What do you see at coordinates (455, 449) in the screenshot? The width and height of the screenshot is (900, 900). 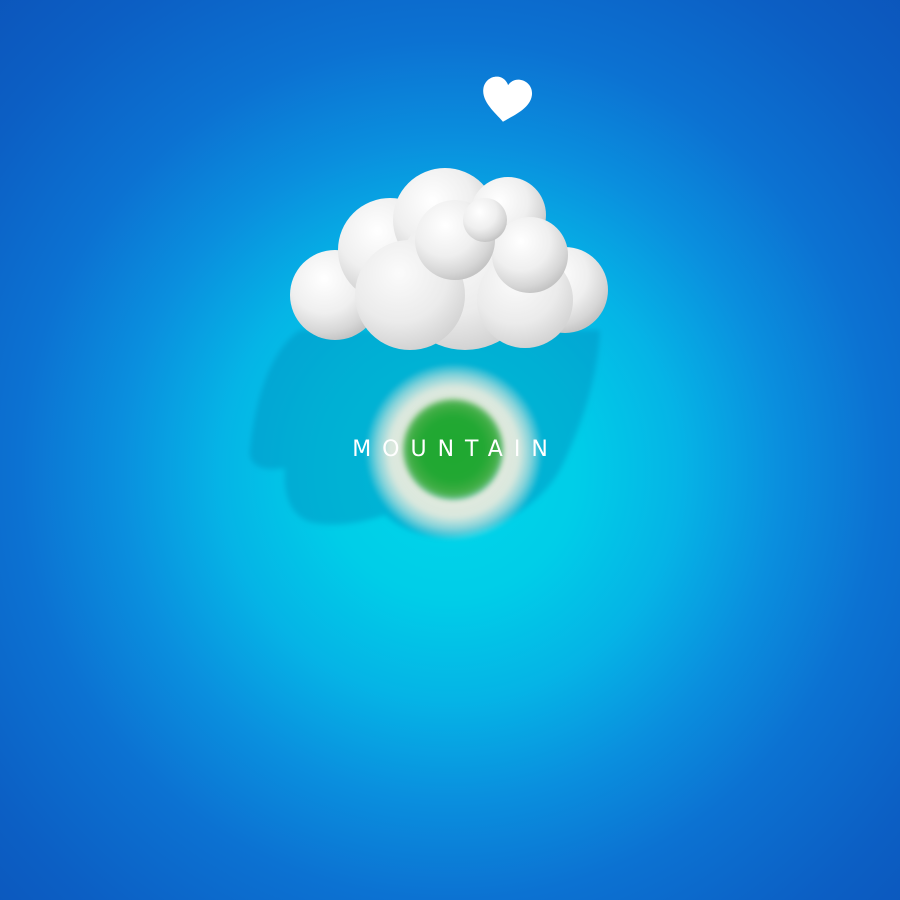 I see `mountain-label: MOUNTAIN` at bounding box center [455, 449].